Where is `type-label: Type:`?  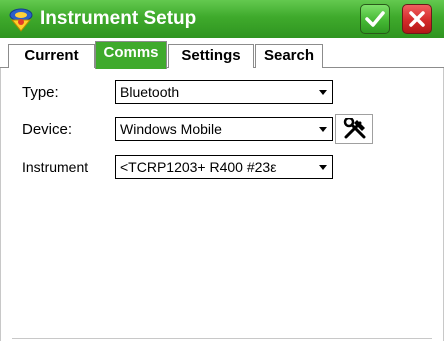 type-label: Type: is located at coordinates (40, 92).